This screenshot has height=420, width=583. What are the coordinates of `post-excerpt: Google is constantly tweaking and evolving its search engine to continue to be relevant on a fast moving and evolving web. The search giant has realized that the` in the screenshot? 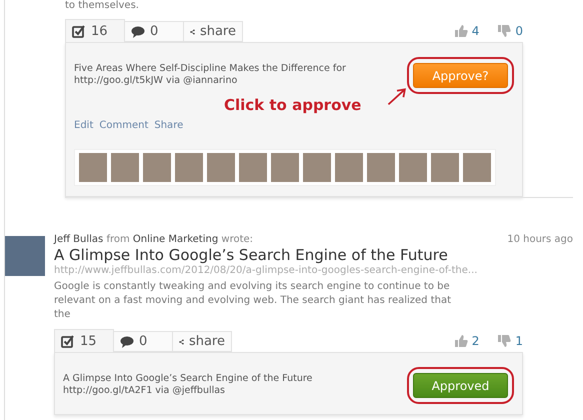 It's located at (253, 301).